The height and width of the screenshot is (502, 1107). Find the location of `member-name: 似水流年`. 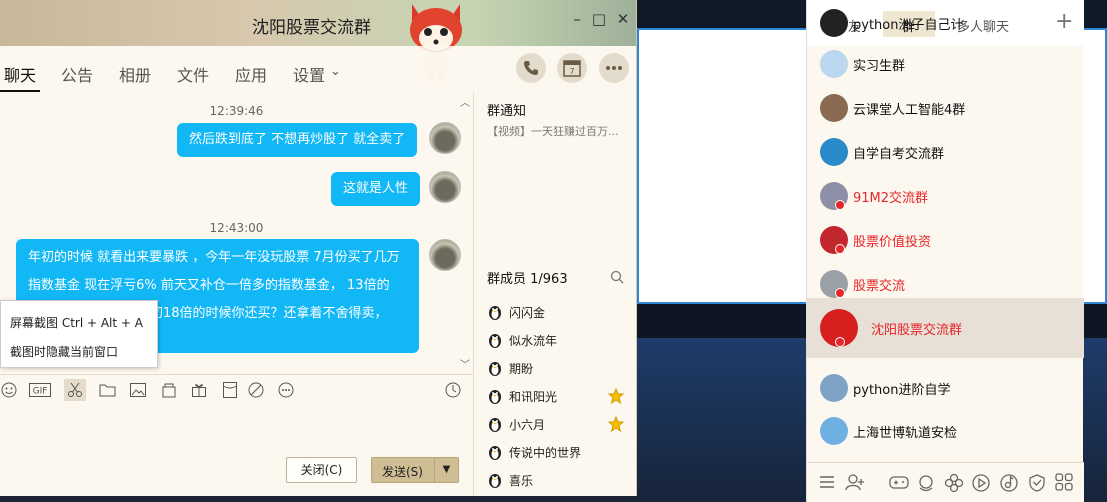

member-name: 似水流年 is located at coordinates (533, 340).